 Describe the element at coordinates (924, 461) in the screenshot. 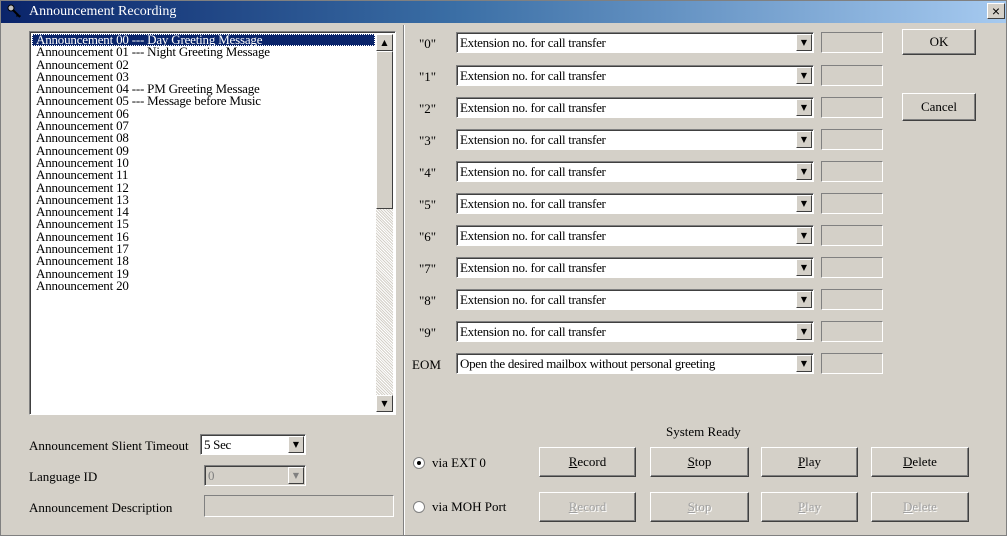

I see `delete-label: elete` at that location.